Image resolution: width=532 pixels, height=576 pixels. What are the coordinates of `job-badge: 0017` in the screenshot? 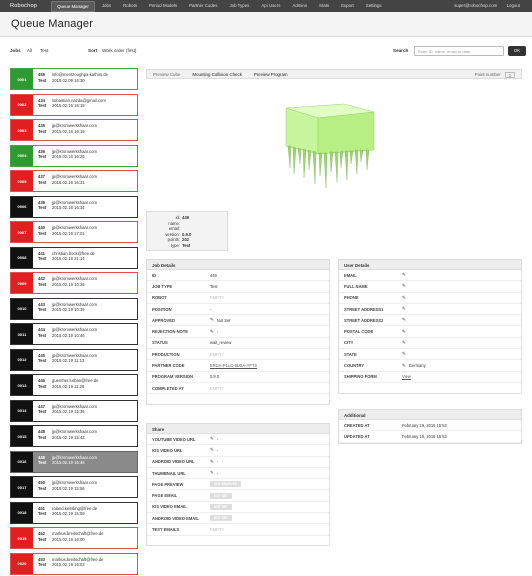 It's located at (22, 487).